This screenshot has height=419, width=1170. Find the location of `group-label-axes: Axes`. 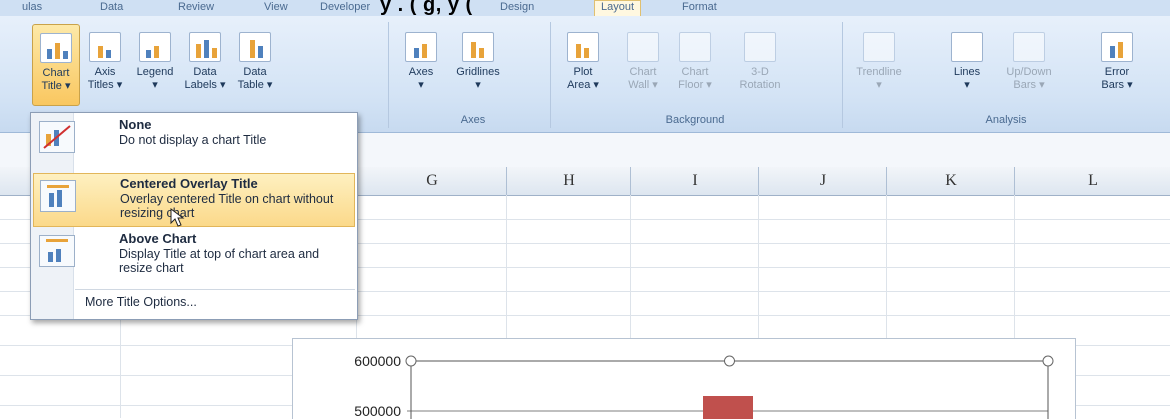

group-label-axes: Axes is located at coordinates (473, 120).